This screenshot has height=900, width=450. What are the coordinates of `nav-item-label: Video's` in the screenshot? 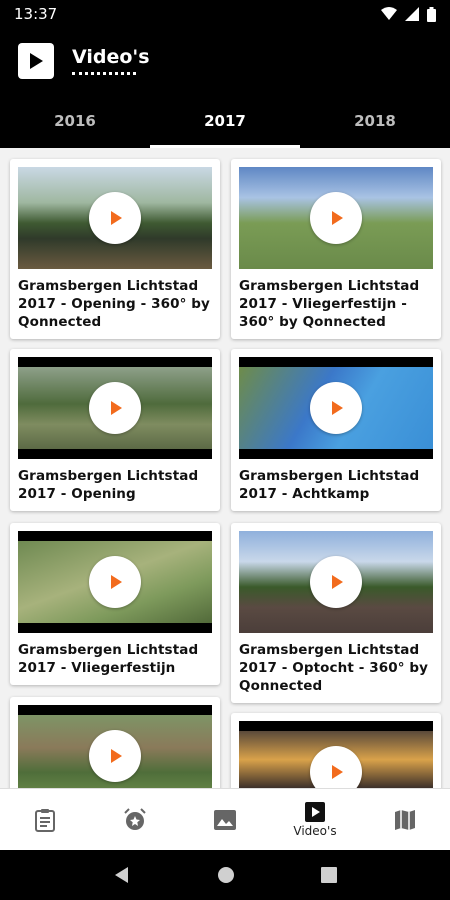 It's located at (315, 830).